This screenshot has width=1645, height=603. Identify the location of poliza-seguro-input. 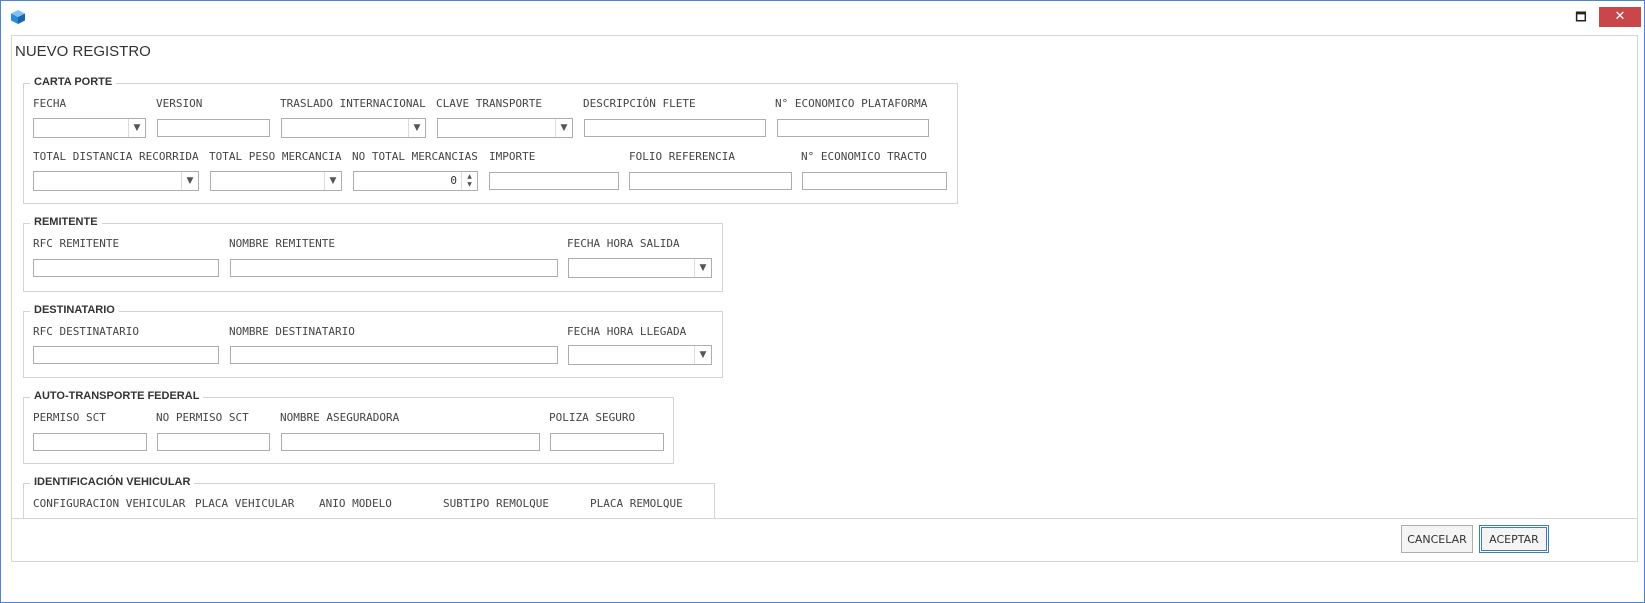
(607, 442).